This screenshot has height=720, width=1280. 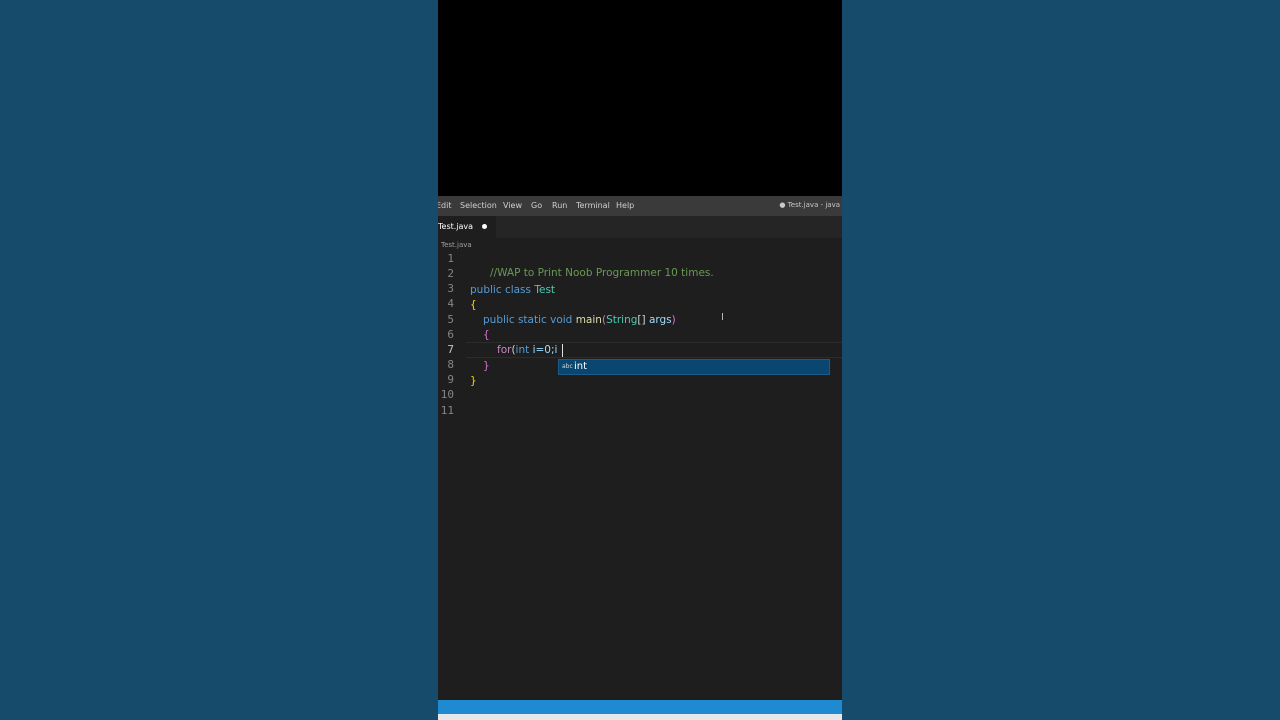 What do you see at coordinates (450, 273) in the screenshot?
I see `line-number: 2` at bounding box center [450, 273].